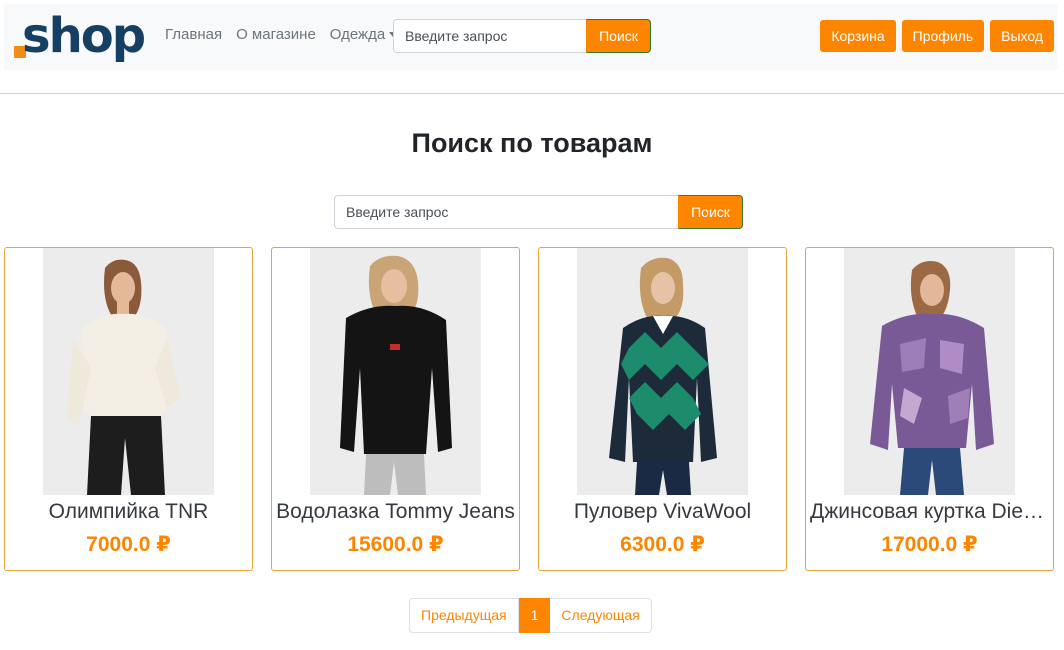 This screenshot has height=650, width=1064. Describe the element at coordinates (357, 34) in the screenshot. I see `nav-dropdown-label: Одежда` at that location.